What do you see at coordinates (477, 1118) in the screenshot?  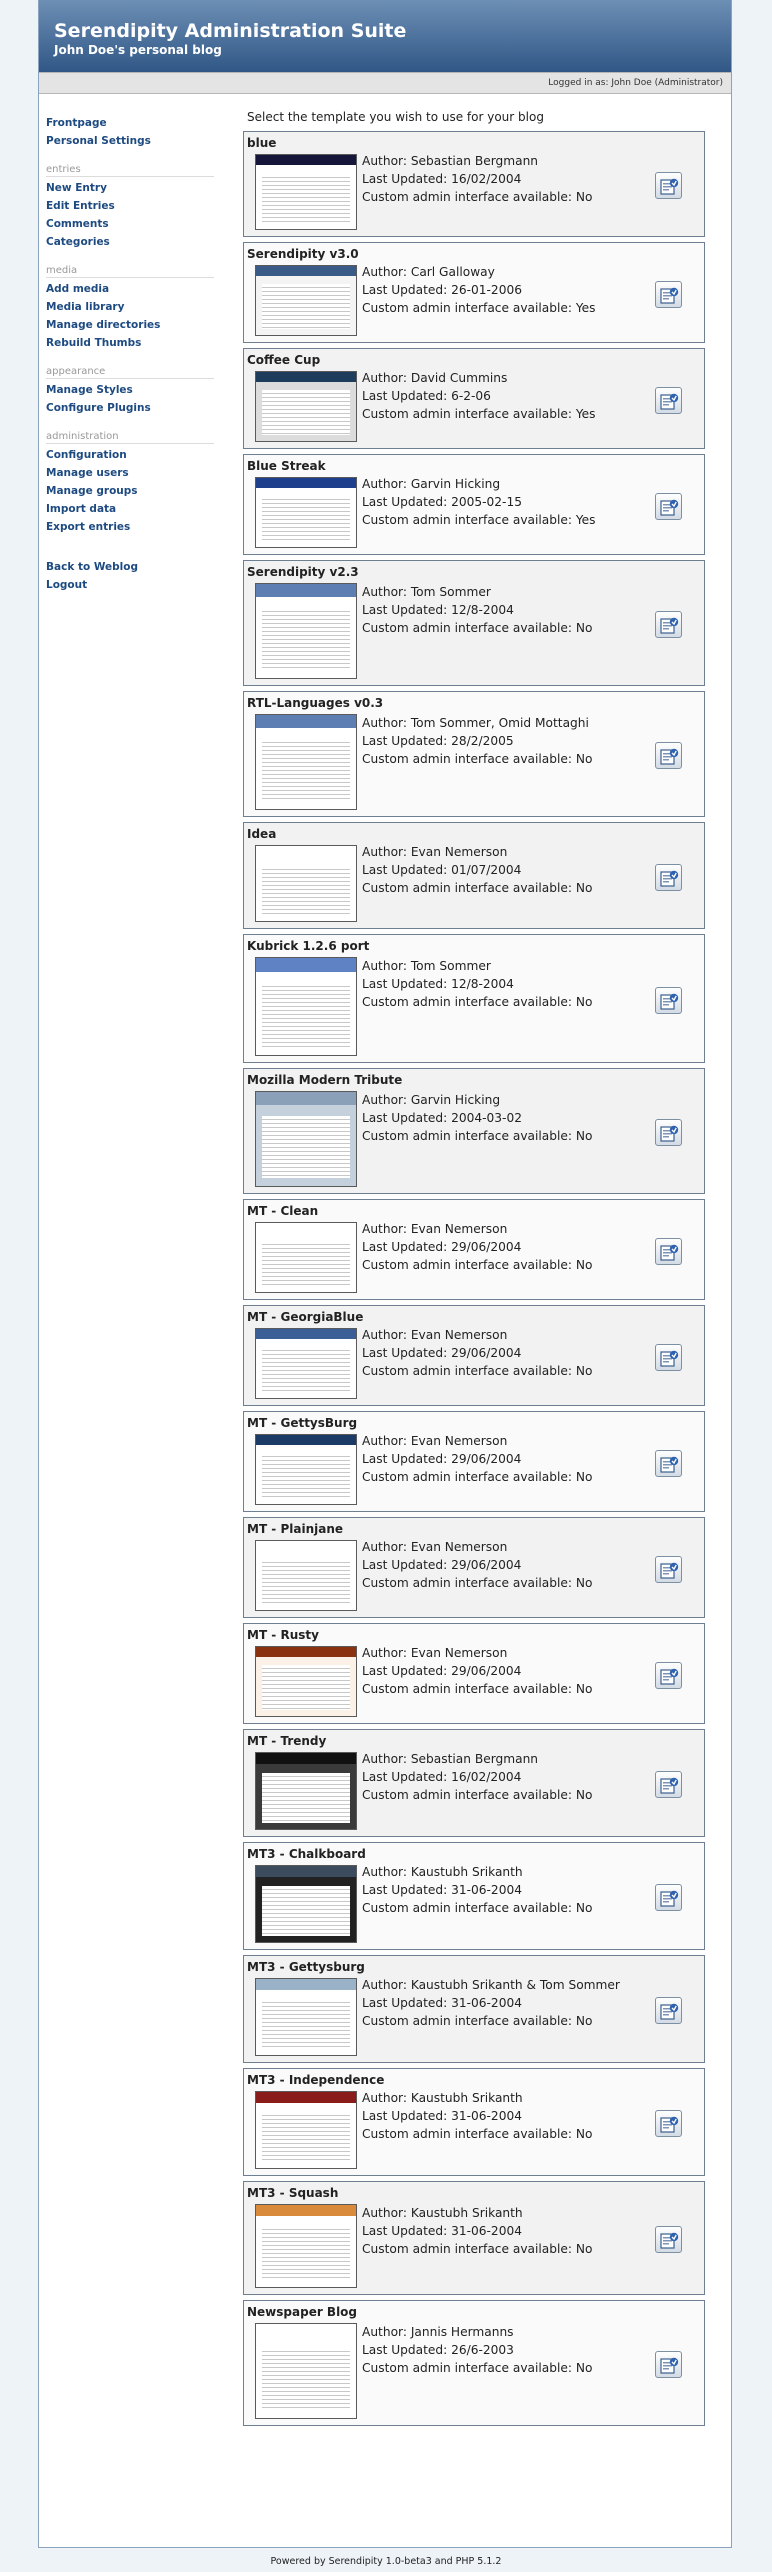 I see `template-updated-line: Last Updated: 2004-03-02` at bounding box center [477, 1118].